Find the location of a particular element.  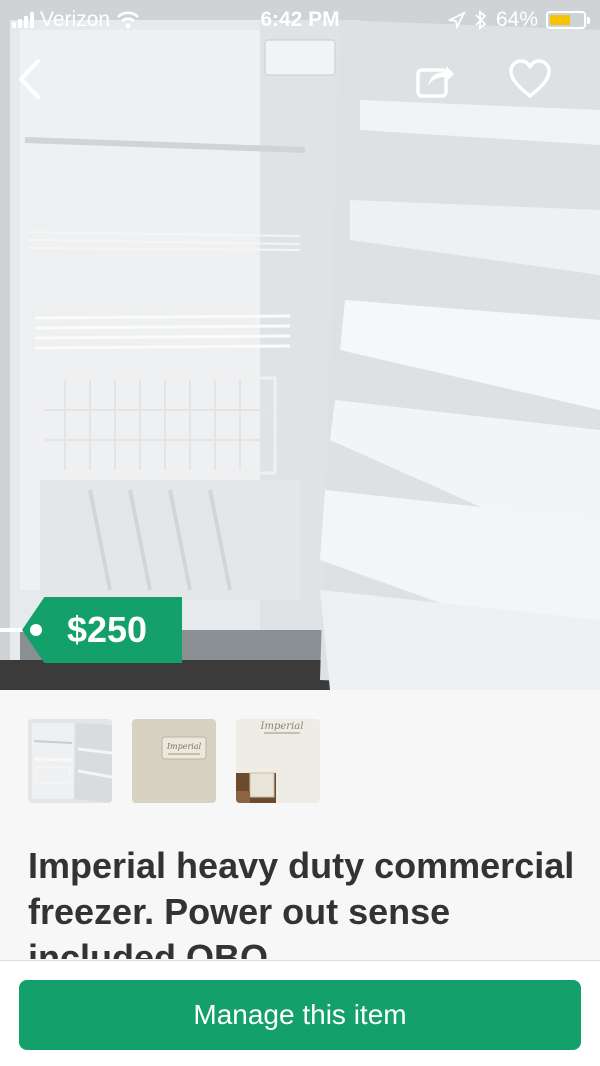

favorite-button is located at coordinates (530, 81).